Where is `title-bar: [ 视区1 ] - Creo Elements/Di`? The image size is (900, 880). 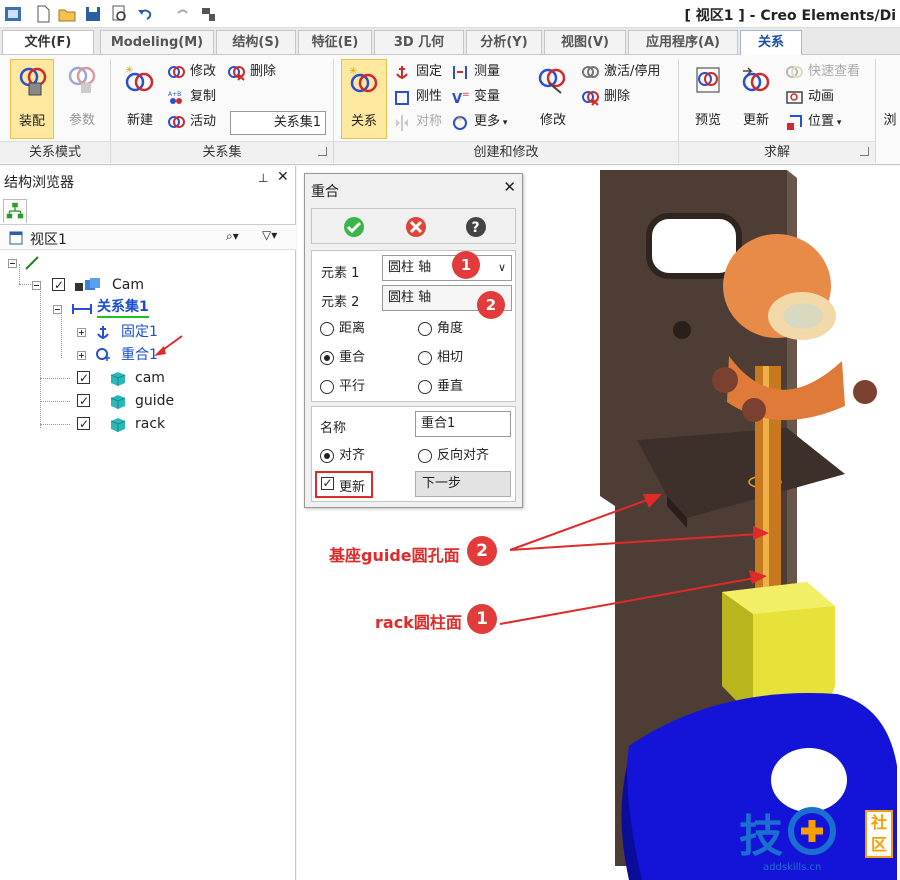
title-bar: [ 视区1 ] - Creo Elements/Di is located at coordinates (450, 14).